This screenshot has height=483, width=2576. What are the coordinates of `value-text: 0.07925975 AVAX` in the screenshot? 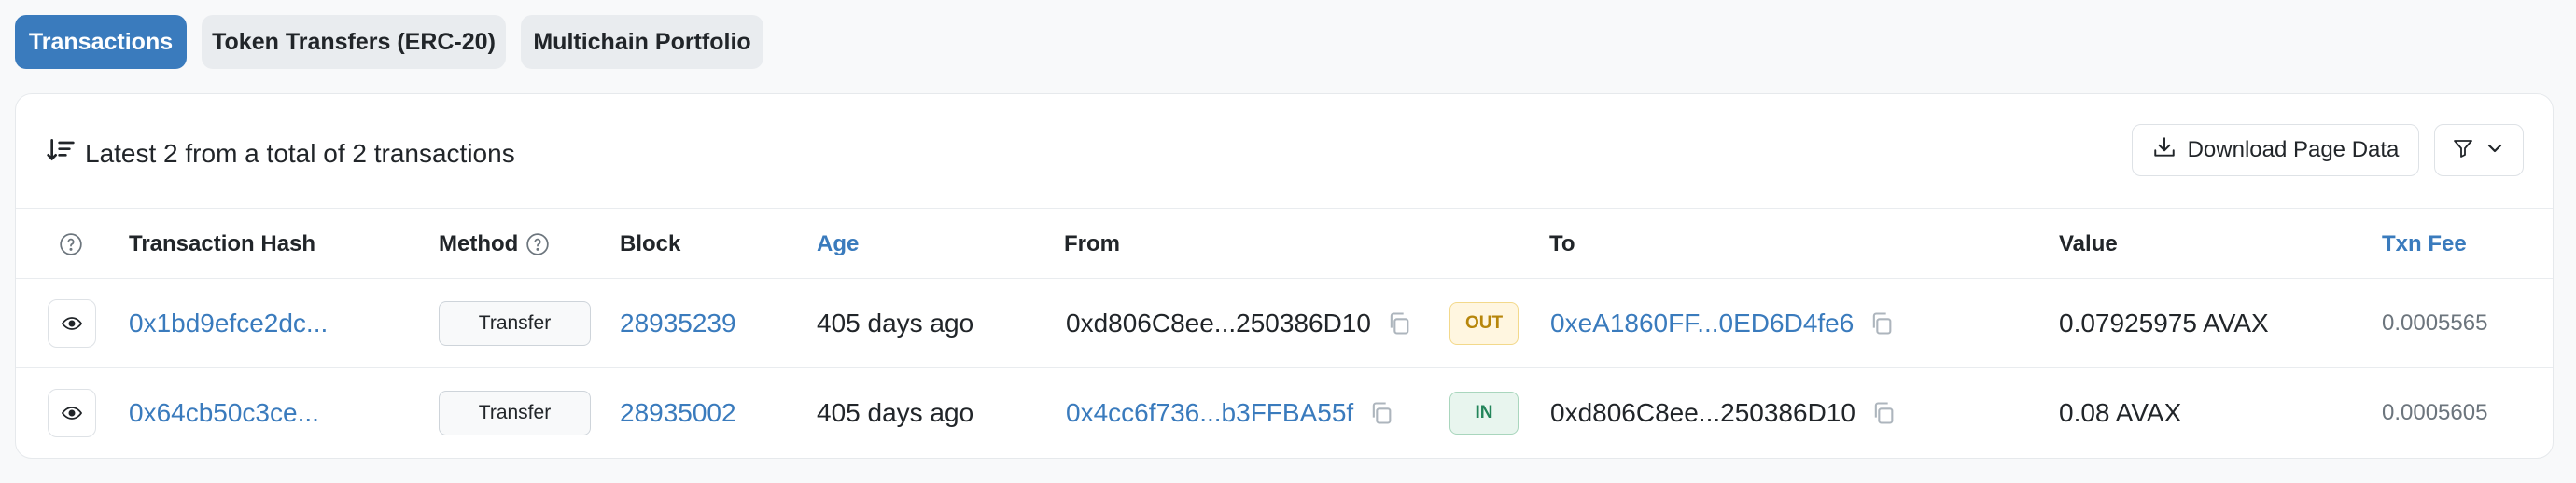 It's located at (2164, 324).